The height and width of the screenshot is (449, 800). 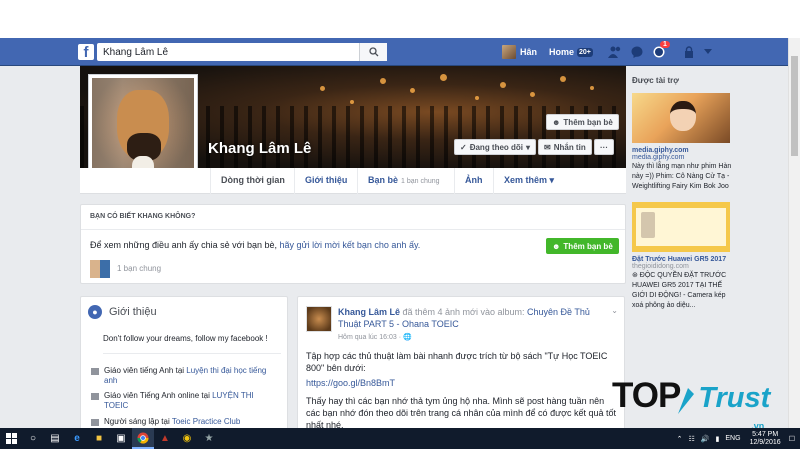 I want to click on task-view-icon: ▤, so click(x=55, y=438).